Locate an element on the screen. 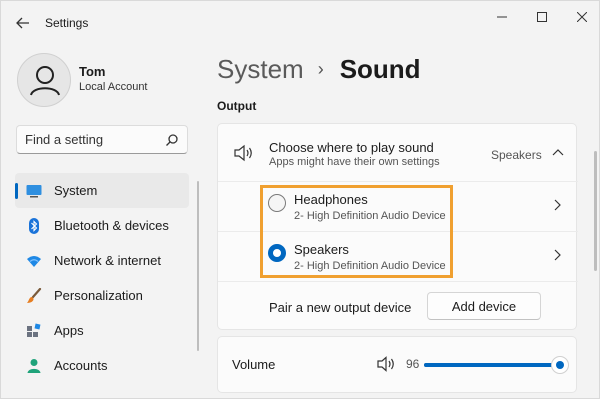 Image resolution: width=600 pixels, height=399 pixels. sidebar-item-label: Accounts is located at coordinates (81, 365).